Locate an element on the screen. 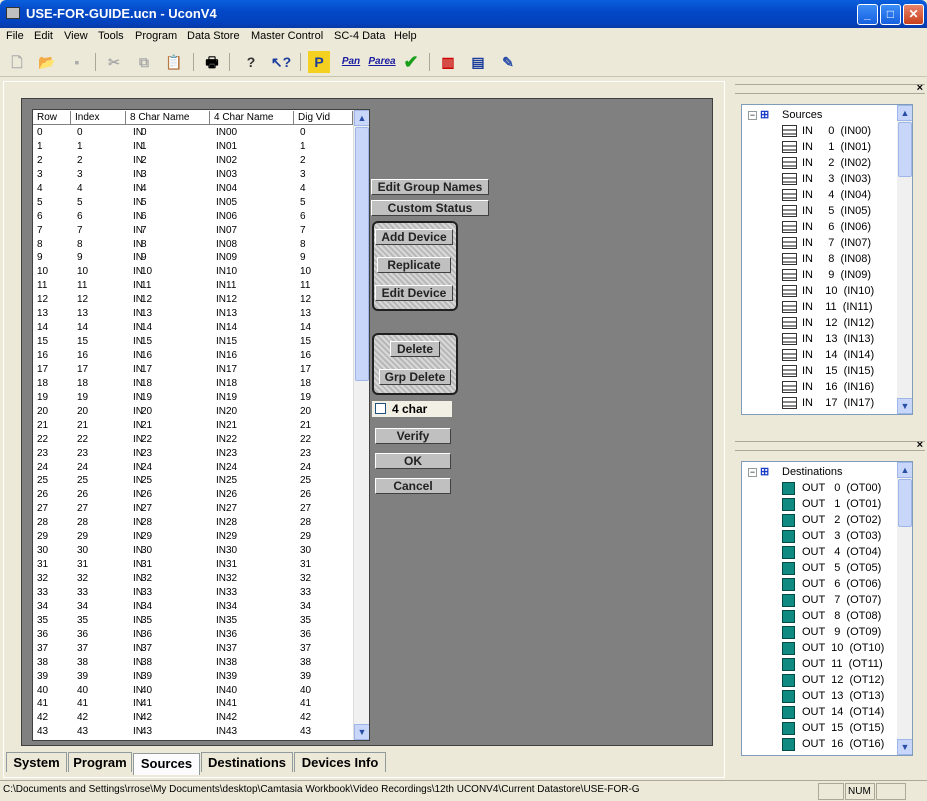  table-row: 0 0 IN 0 IN00 0 is located at coordinates (193, 133).